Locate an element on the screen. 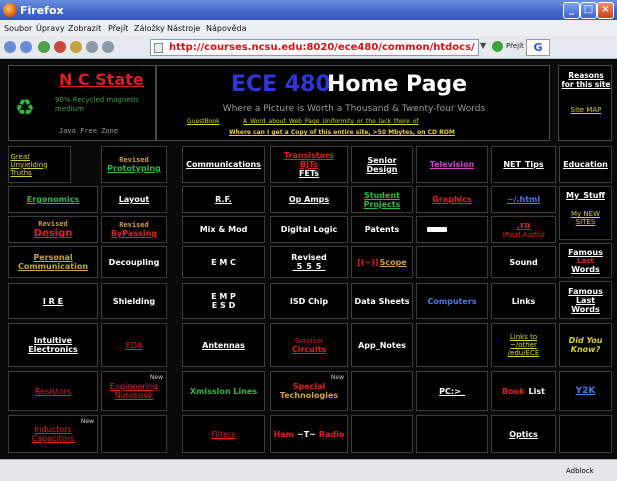 This screenshot has height=481, width=617. decoupling-link: Decoupling is located at coordinates (134, 262).